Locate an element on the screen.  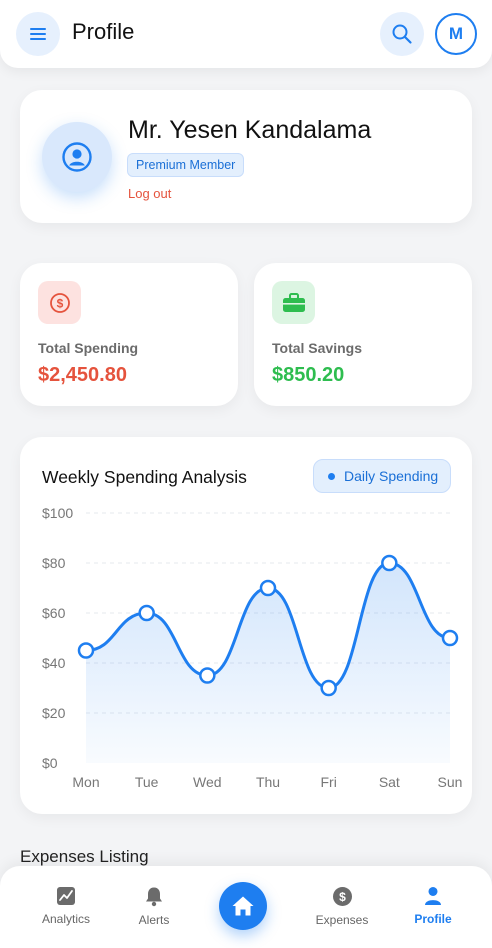
y-tick-label: $40 is located at coordinates (54, 663).